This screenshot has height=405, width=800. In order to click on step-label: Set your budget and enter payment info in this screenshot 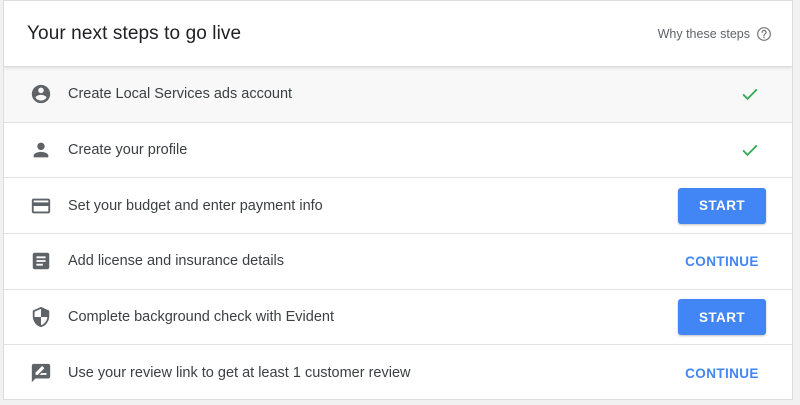, I will do `click(195, 205)`.